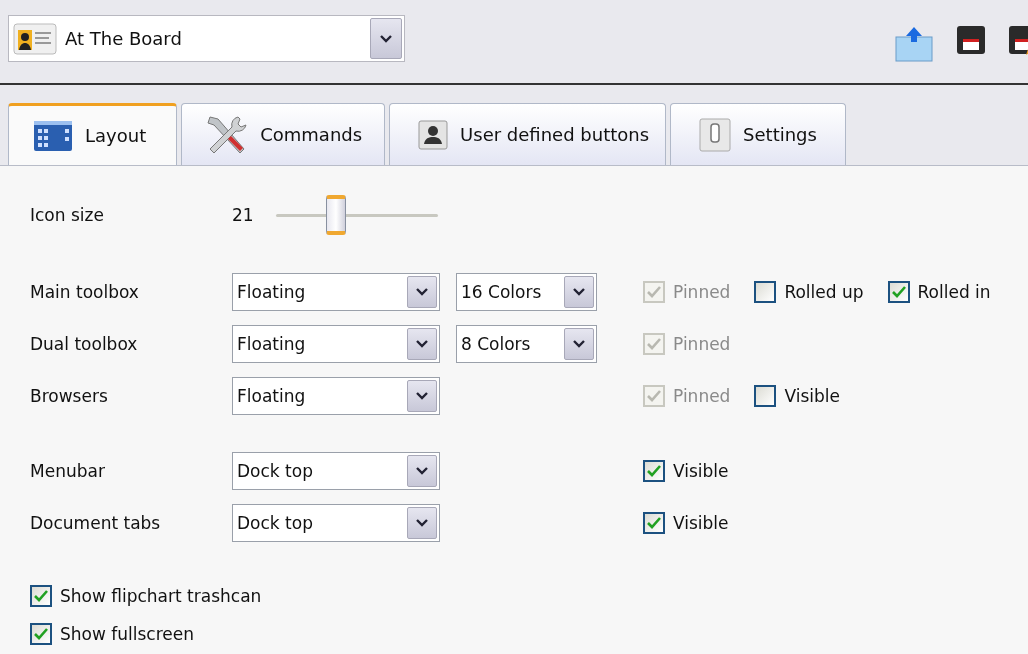  Describe the element at coordinates (758, 134) in the screenshot. I see `tab: Settings` at that location.